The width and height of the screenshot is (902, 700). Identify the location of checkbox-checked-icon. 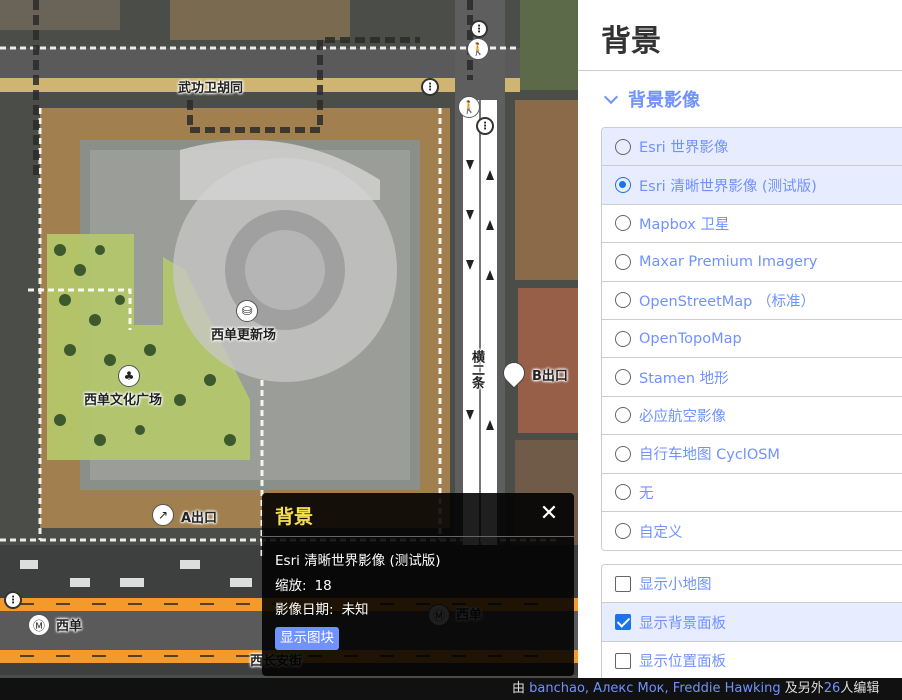
(623, 622).